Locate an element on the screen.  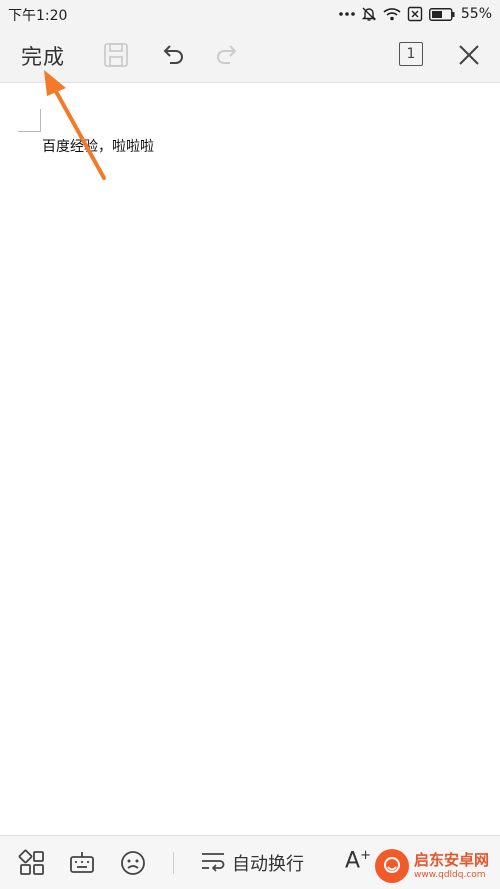
watermark-url: www.qdldq.com is located at coordinates (450, 875).